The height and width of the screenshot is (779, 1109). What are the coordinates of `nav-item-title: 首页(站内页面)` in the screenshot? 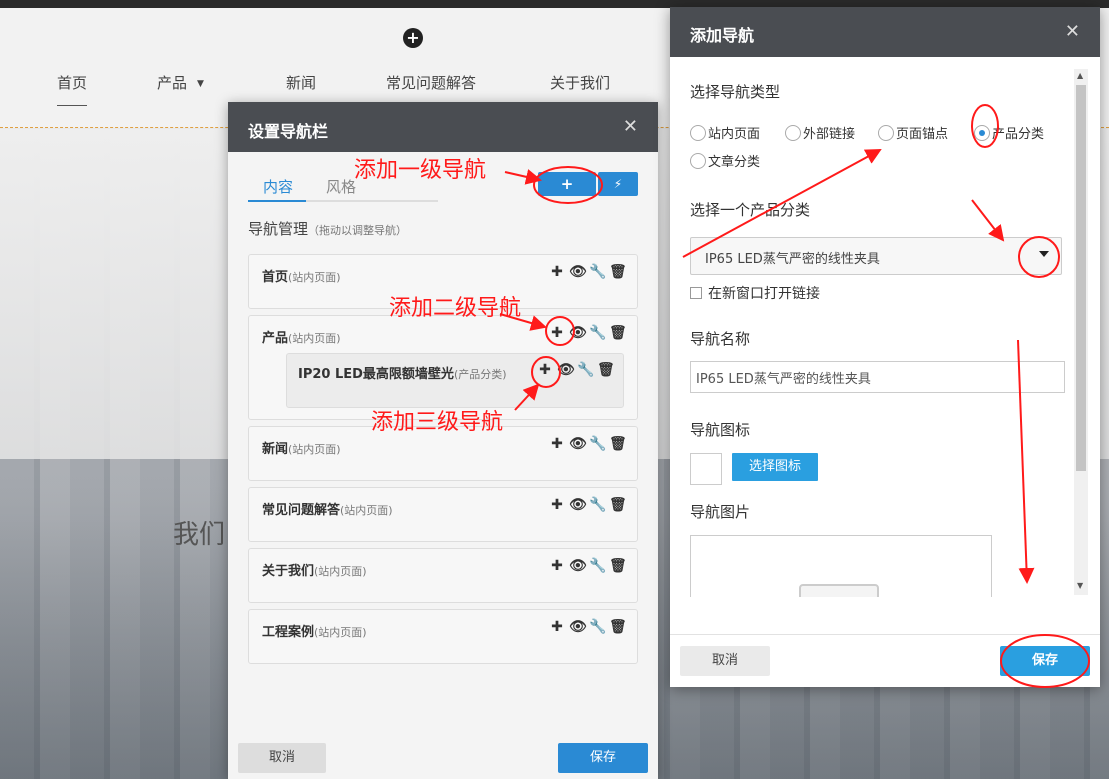 It's located at (301, 275).